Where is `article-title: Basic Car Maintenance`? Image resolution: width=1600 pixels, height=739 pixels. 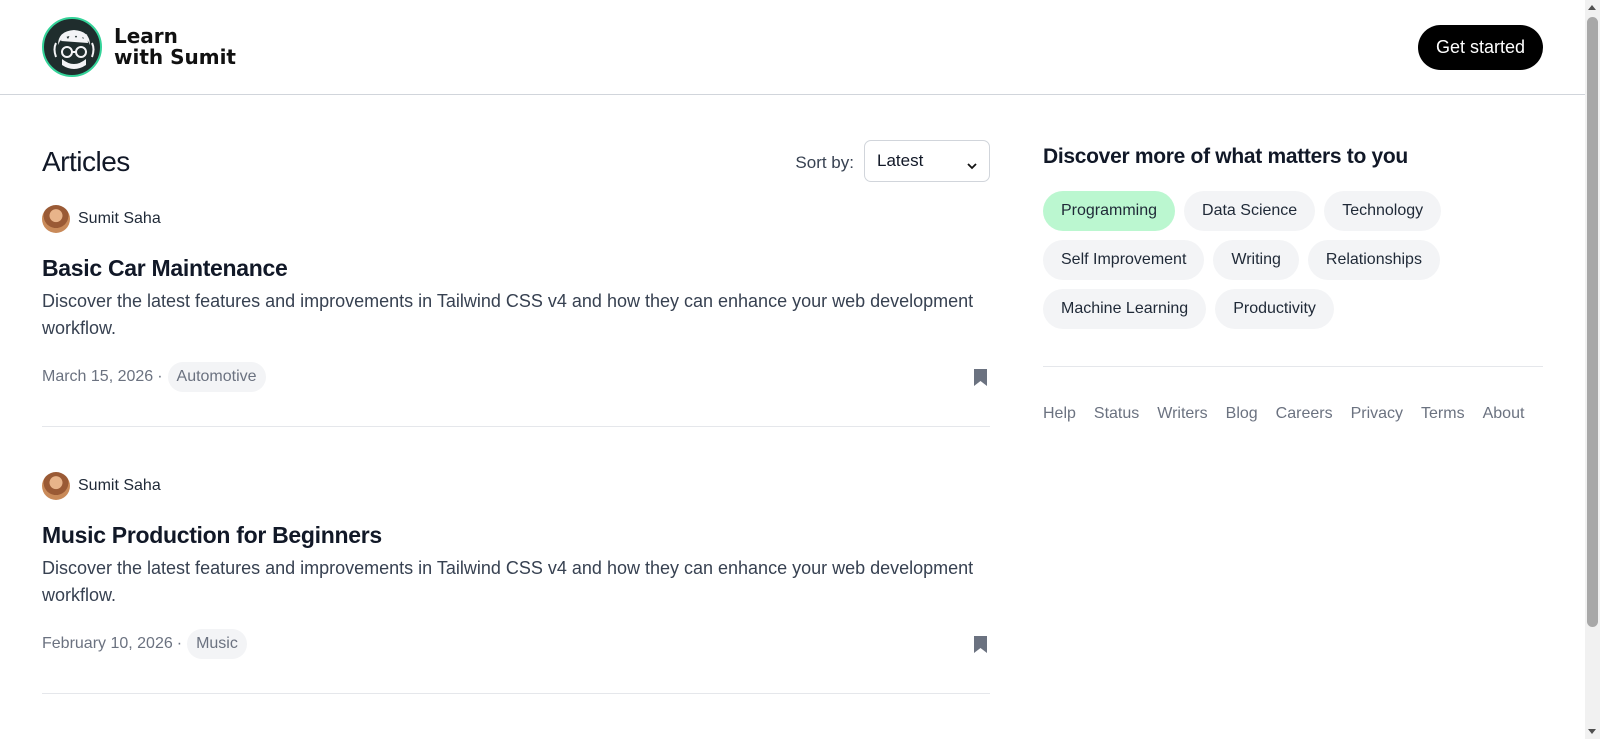
article-title: Basic Car Maintenance is located at coordinates (516, 268).